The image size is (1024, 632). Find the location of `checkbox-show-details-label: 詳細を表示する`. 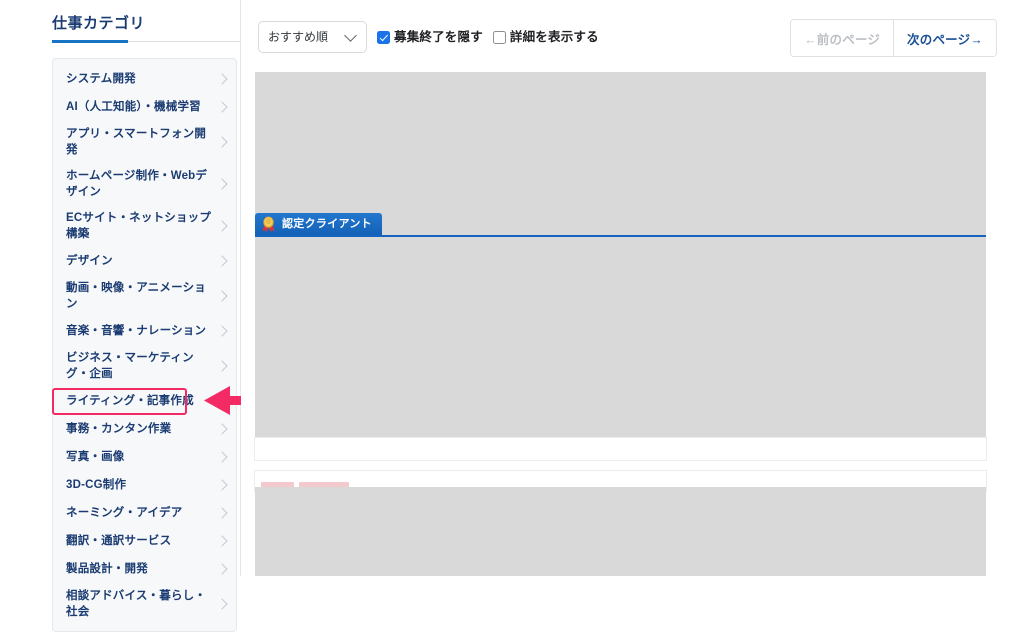

checkbox-show-details-label: 詳細を表示する is located at coordinates (554, 37).